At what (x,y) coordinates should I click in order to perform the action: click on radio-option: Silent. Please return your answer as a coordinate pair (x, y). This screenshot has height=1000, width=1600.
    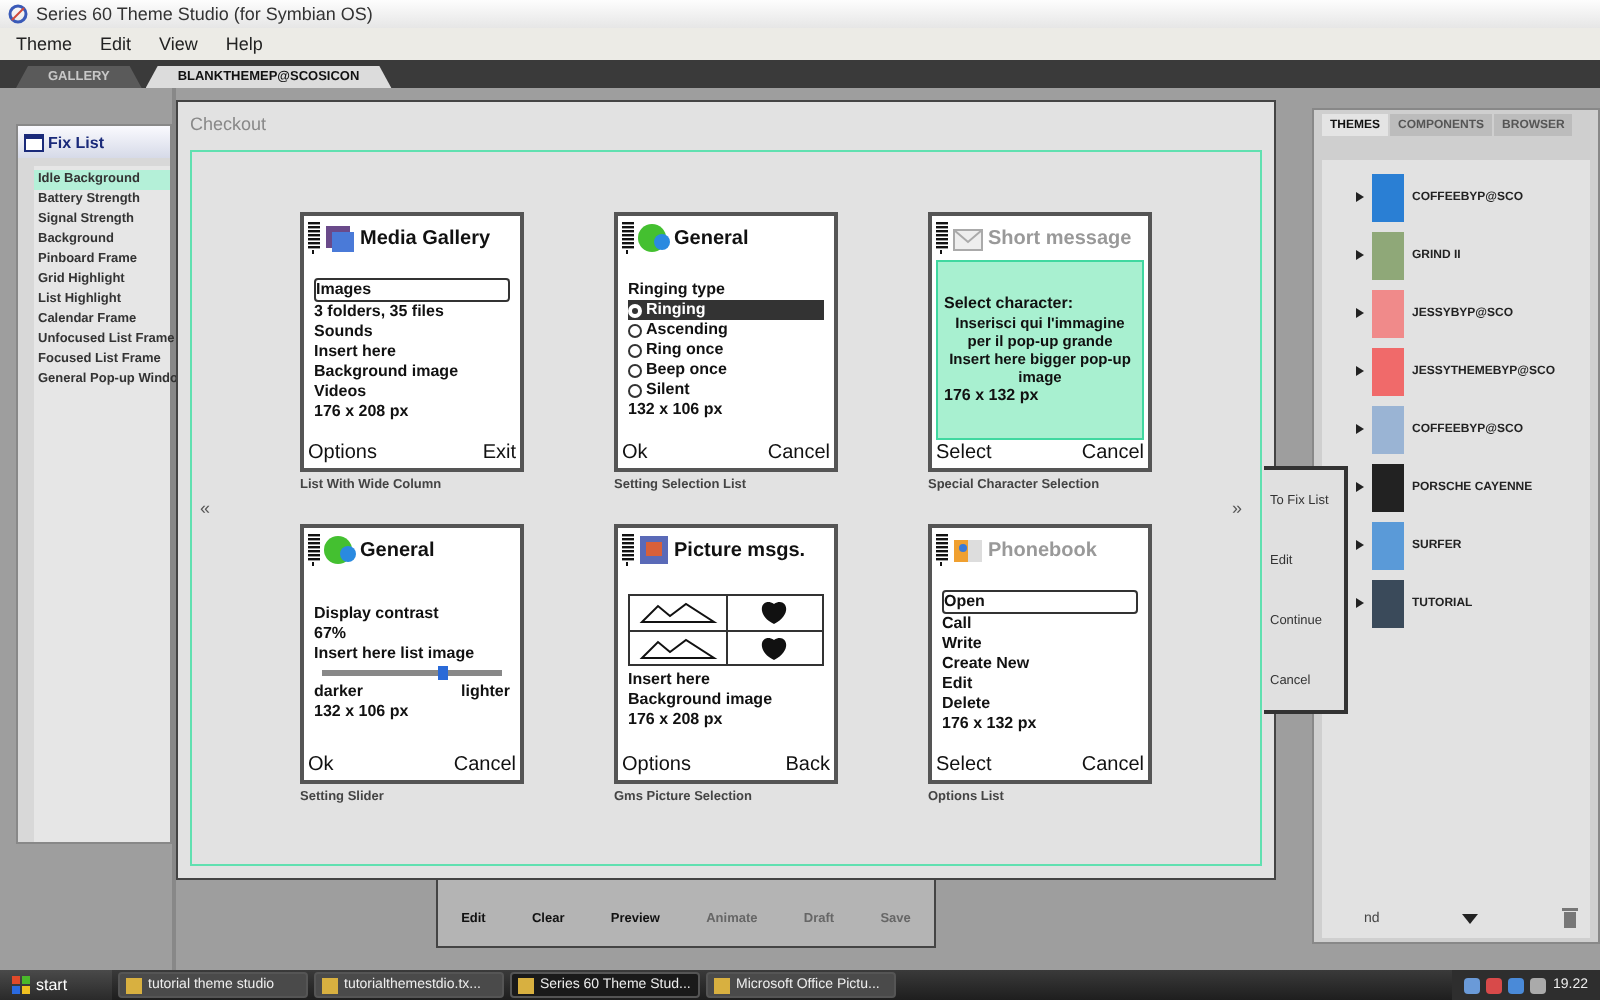
    Looking at the image, I should click on (726, 390).